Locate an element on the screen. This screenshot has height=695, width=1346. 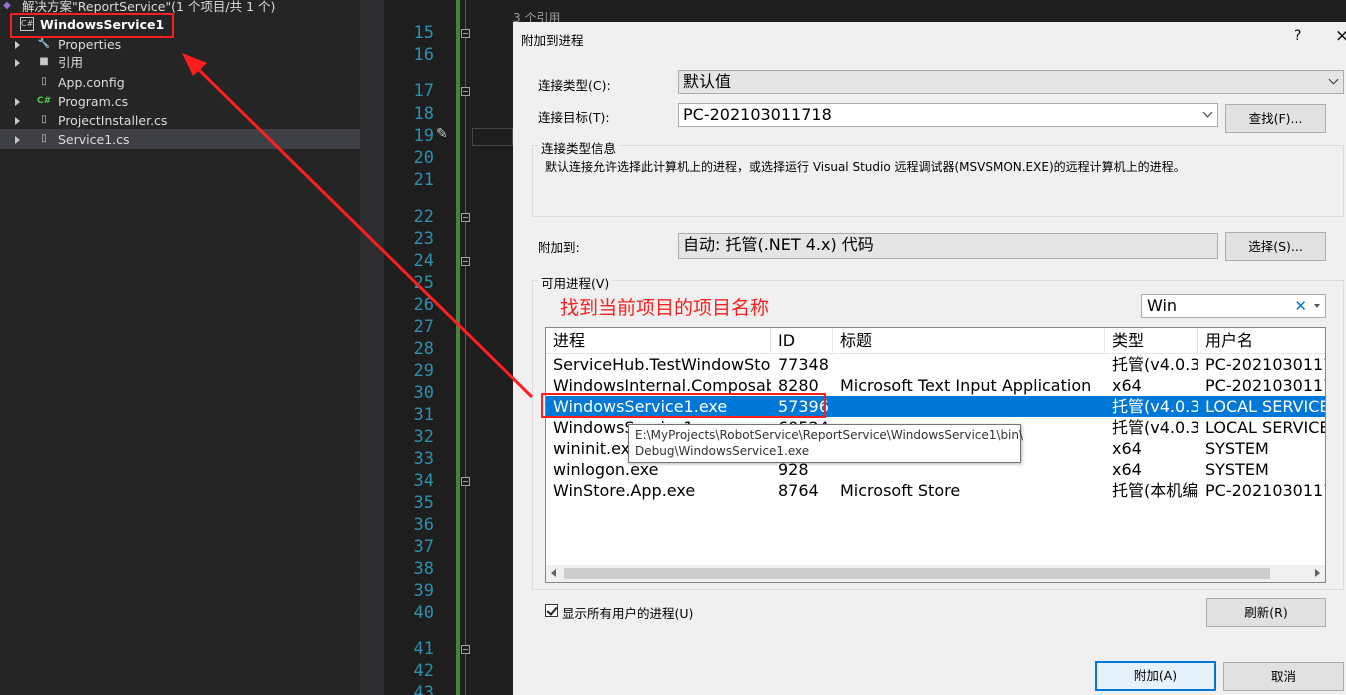
line-number: 29 is located at coordinates (423, 371).